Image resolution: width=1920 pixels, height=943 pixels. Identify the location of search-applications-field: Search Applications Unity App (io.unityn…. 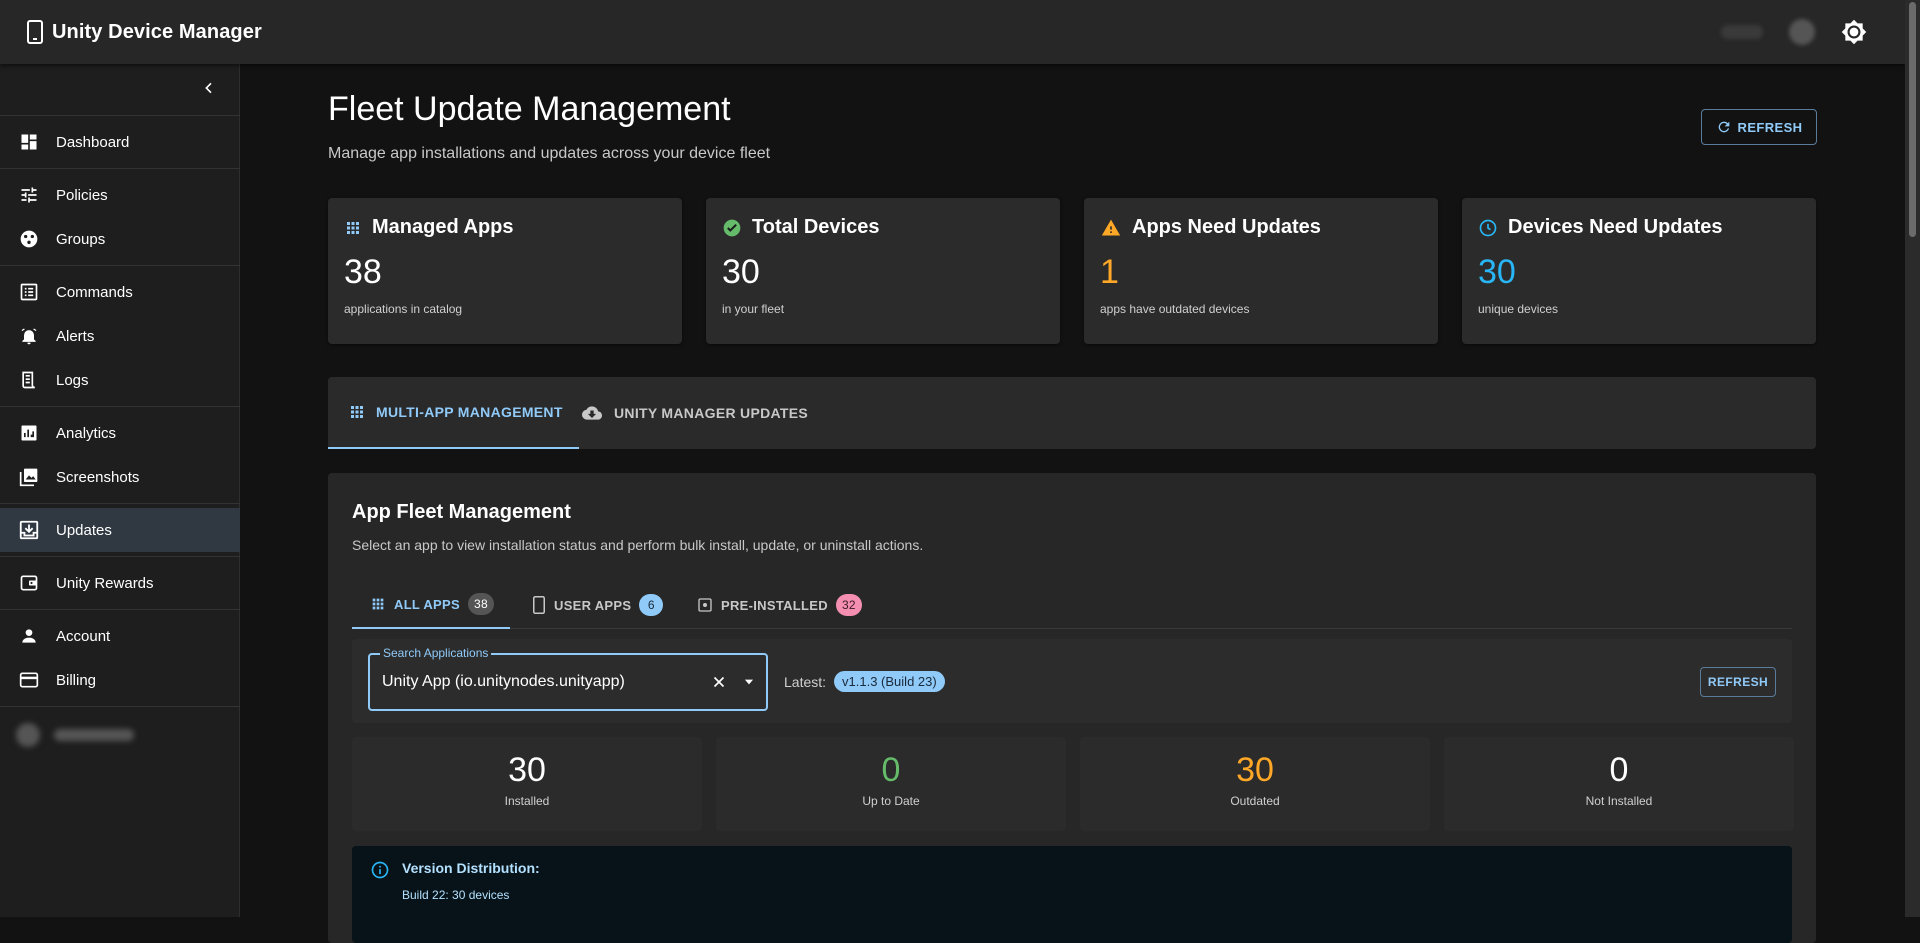
(568, 678).